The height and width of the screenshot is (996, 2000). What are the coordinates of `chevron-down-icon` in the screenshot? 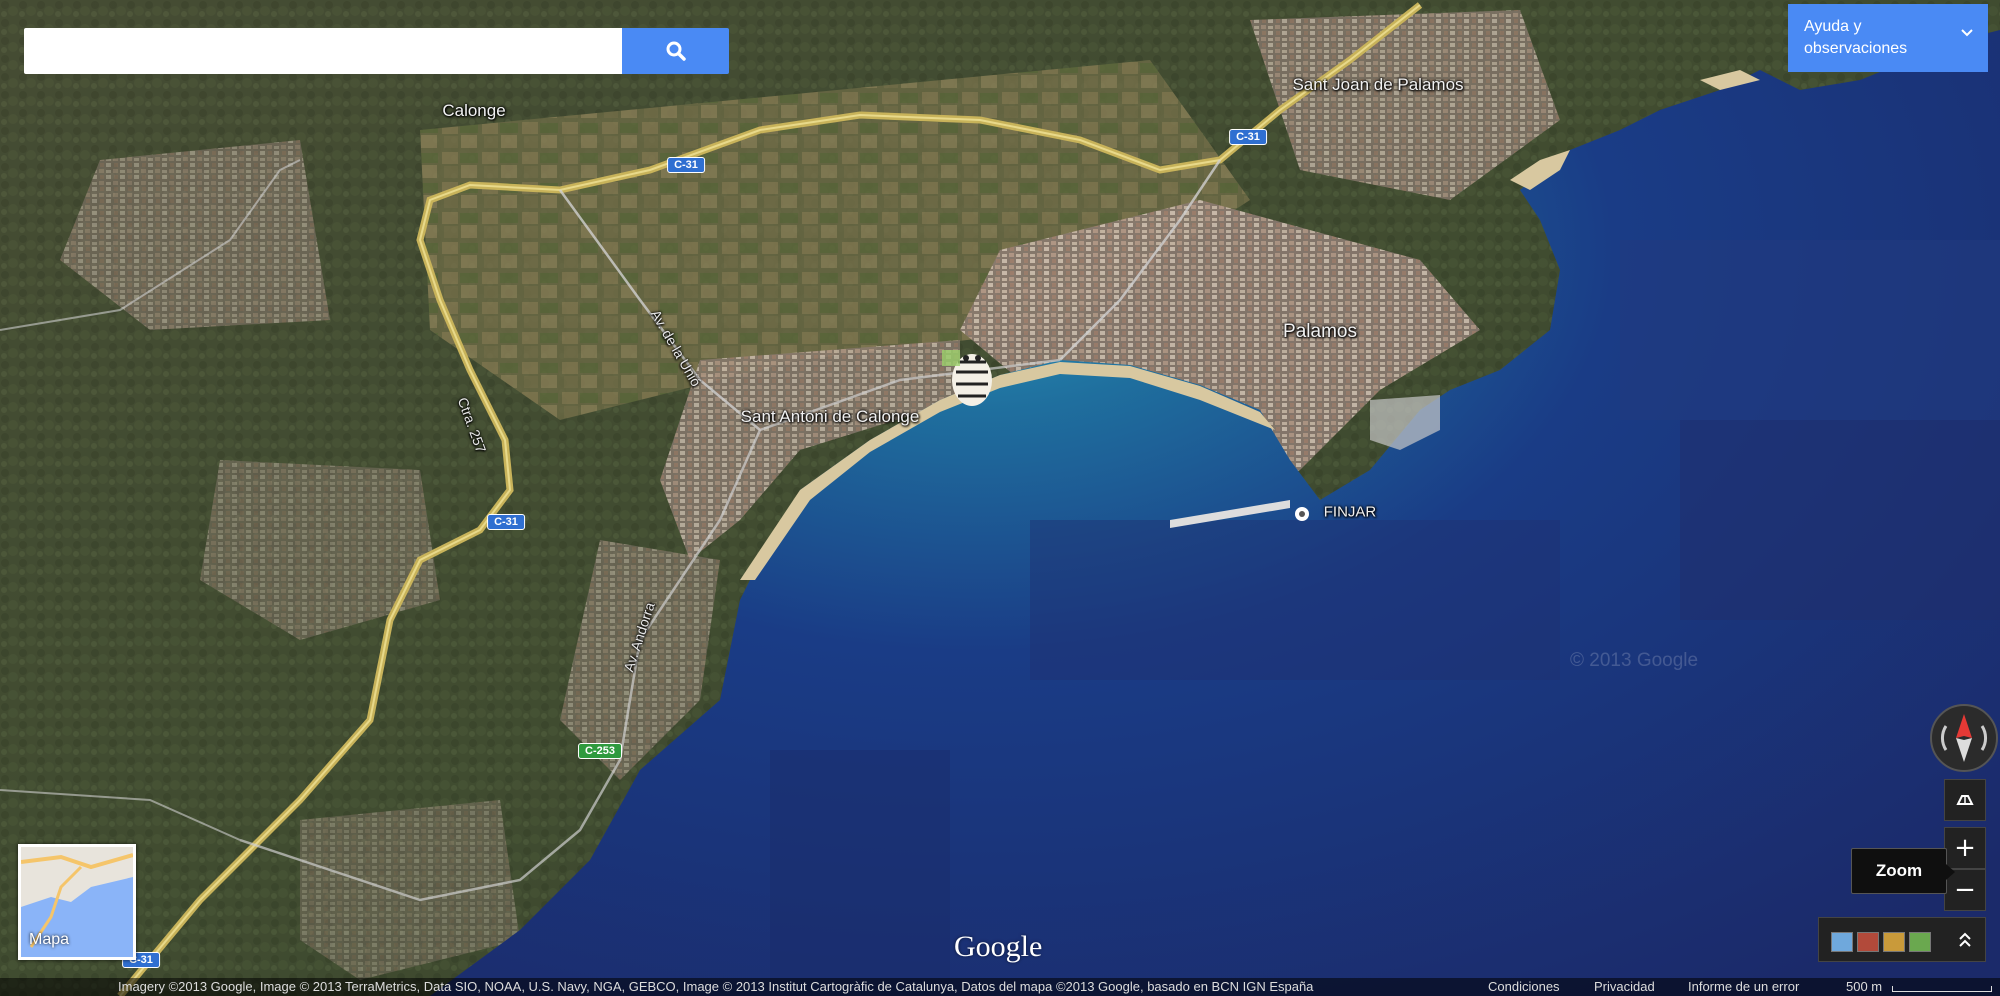 It's located at (1967, 33).